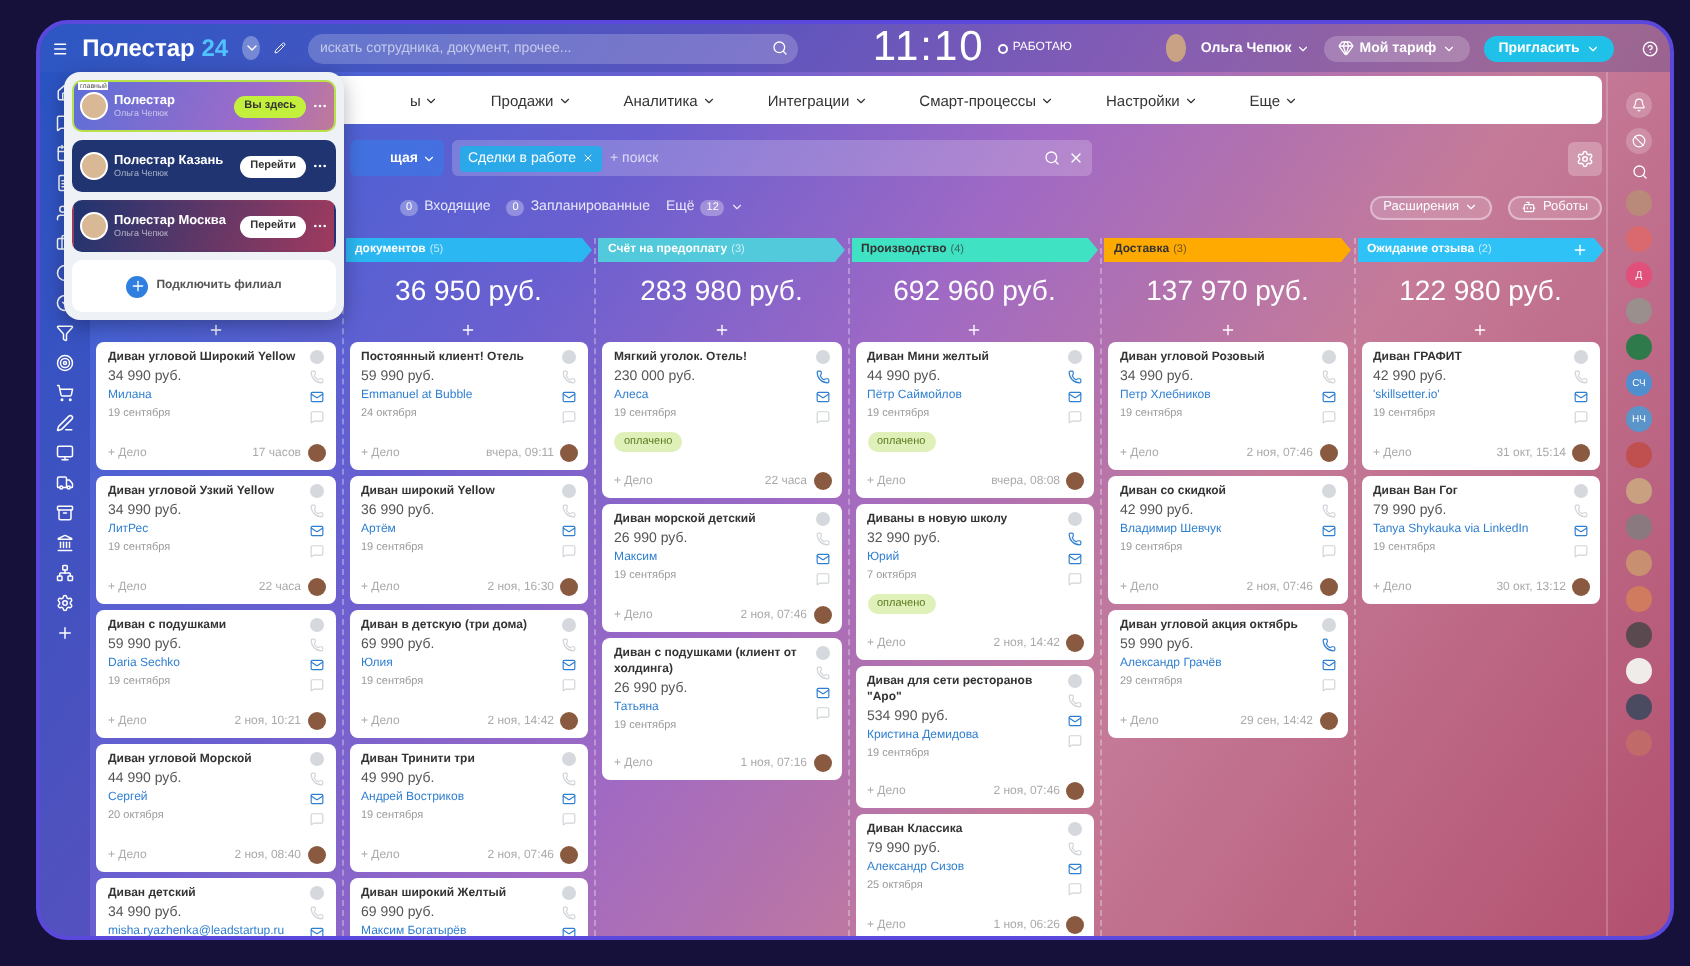 This screenshot has width=1690, height=966. What do you see at coordinates (928, 48) in the screenshot?
I see `clock-time: 11:10` at bounding box center [928, 48].